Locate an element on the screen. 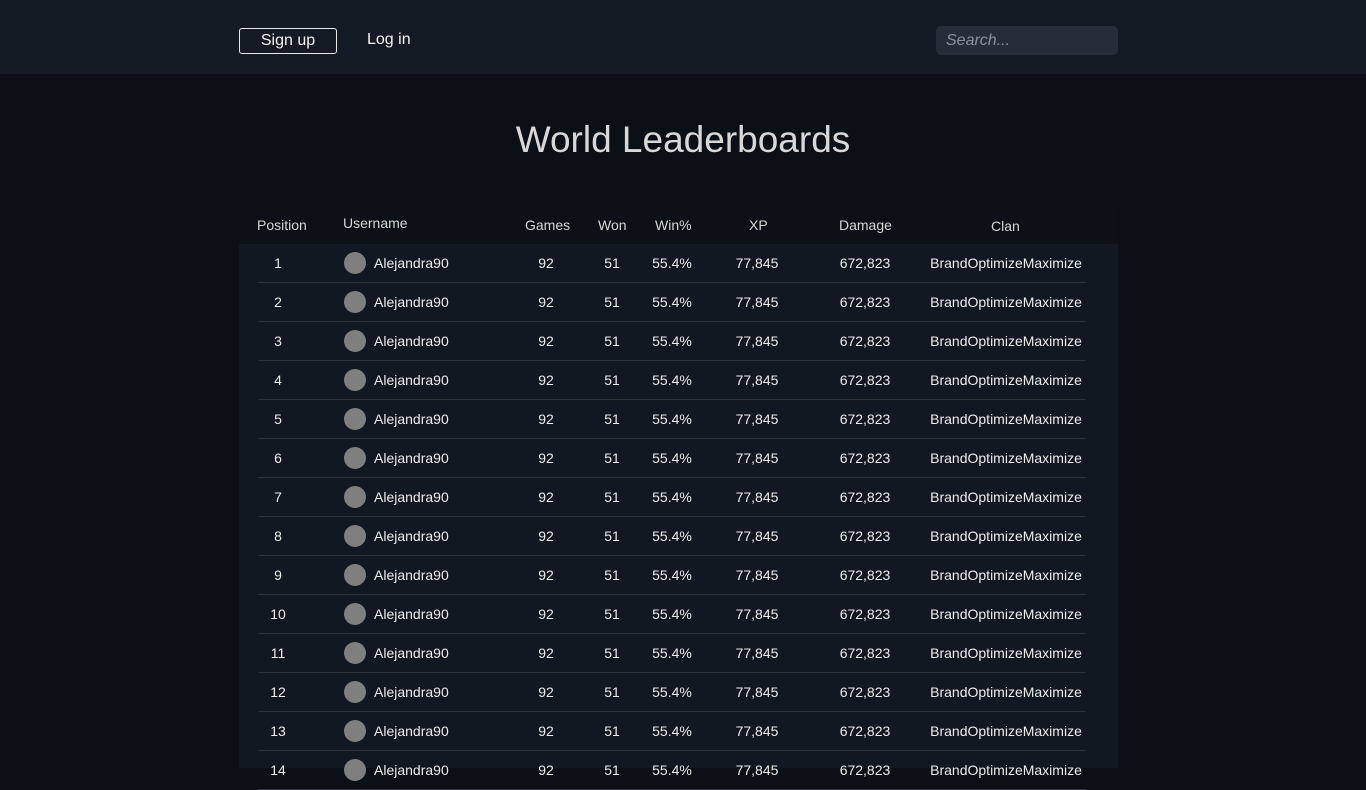 The width and height of the screenshot is (1366, 790). row-position: 11 is located at coordinates (278, 653).